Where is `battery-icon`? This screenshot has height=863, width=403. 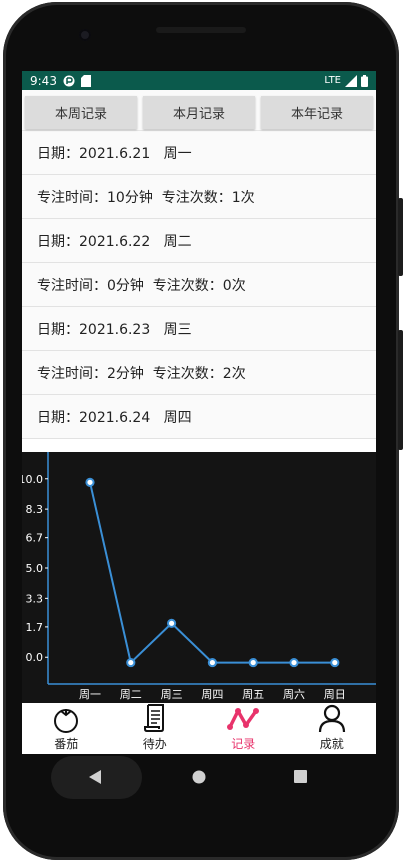
battery-icon is located at coordinates (364, 80).